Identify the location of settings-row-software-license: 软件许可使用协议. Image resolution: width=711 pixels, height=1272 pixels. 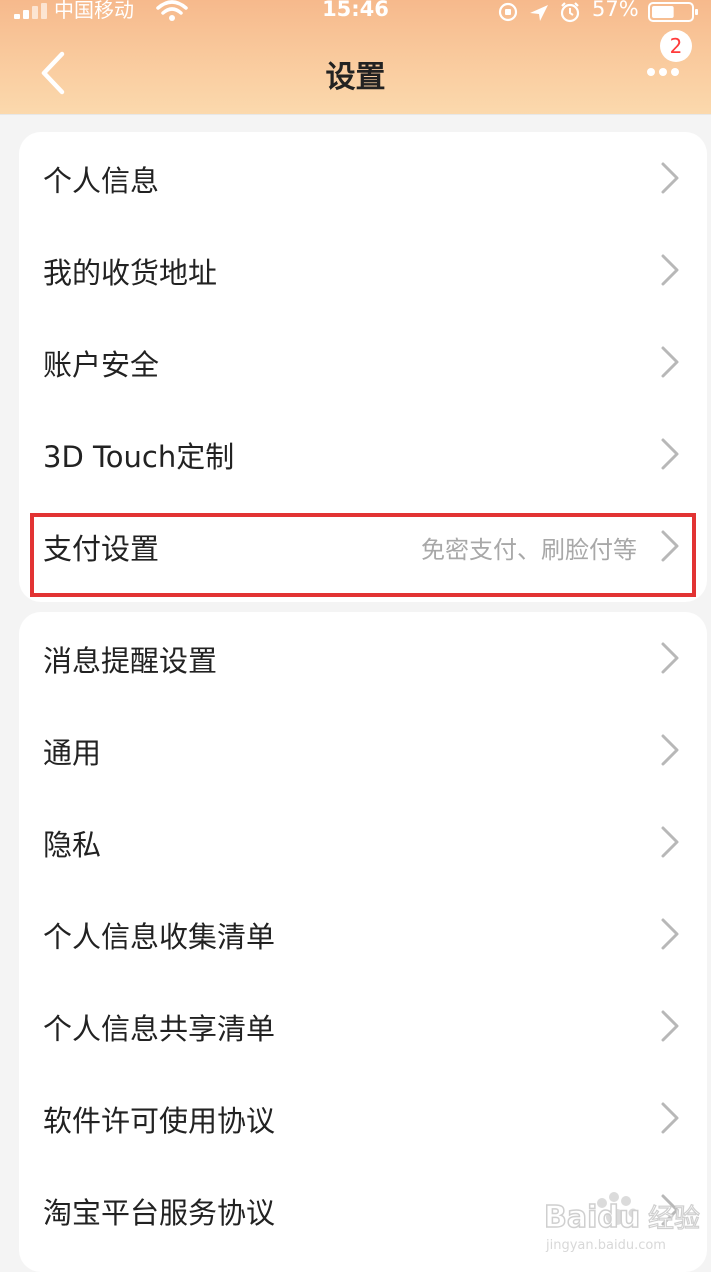
(363, 1118).